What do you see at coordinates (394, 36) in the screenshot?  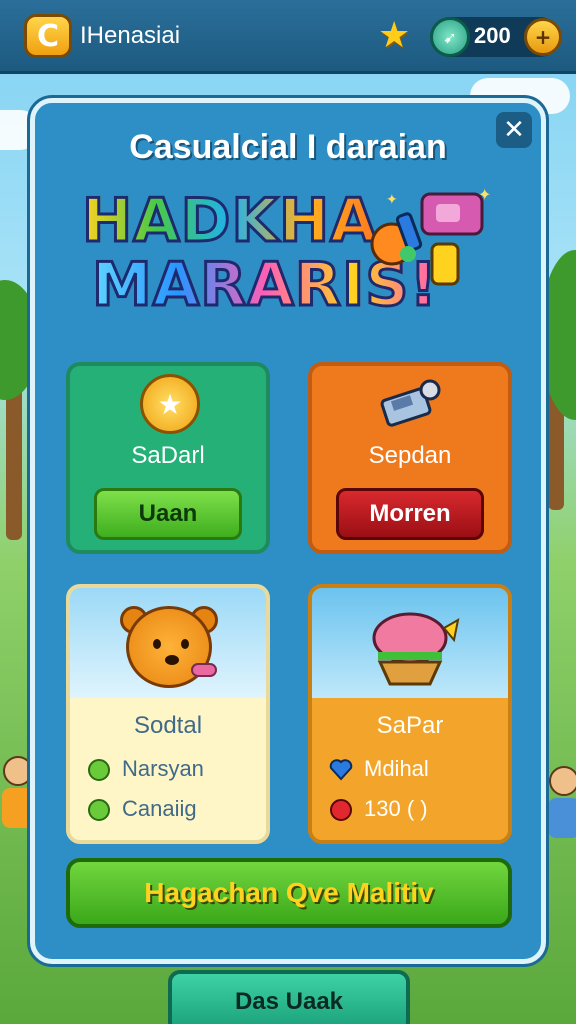 I see `star-icon: ★` at bounding box center [394, 36].